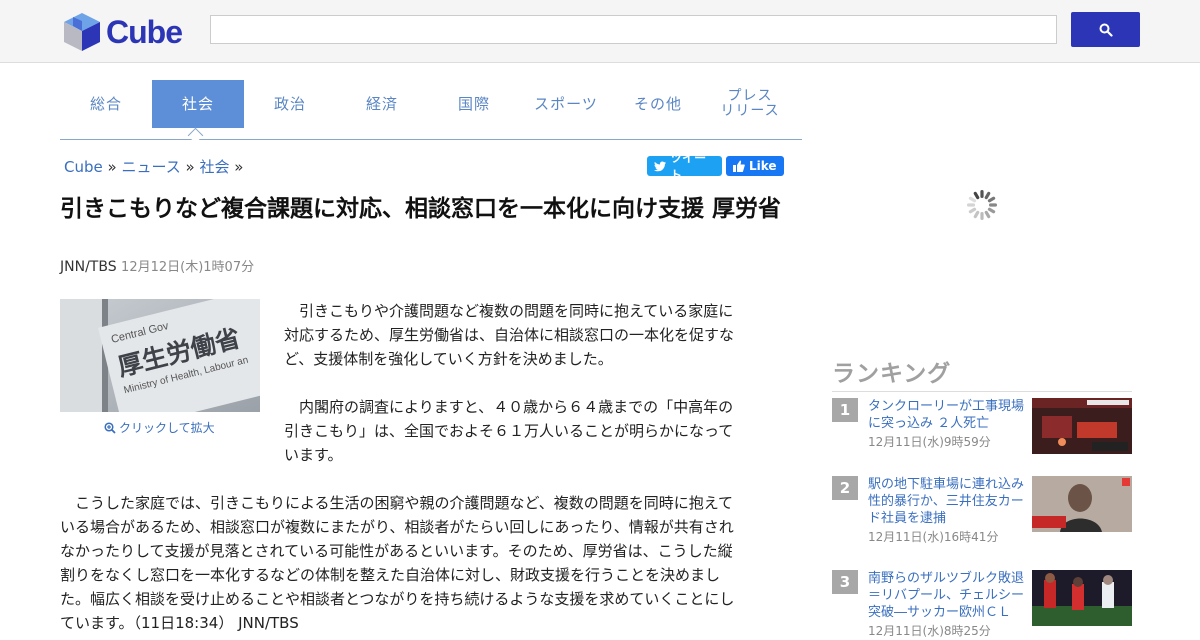  What do you see at coordinates (929, 442) in the screenshot?
I see `ranking-date: 12月11日(水)9時59分` at bounding box center [929, 442].